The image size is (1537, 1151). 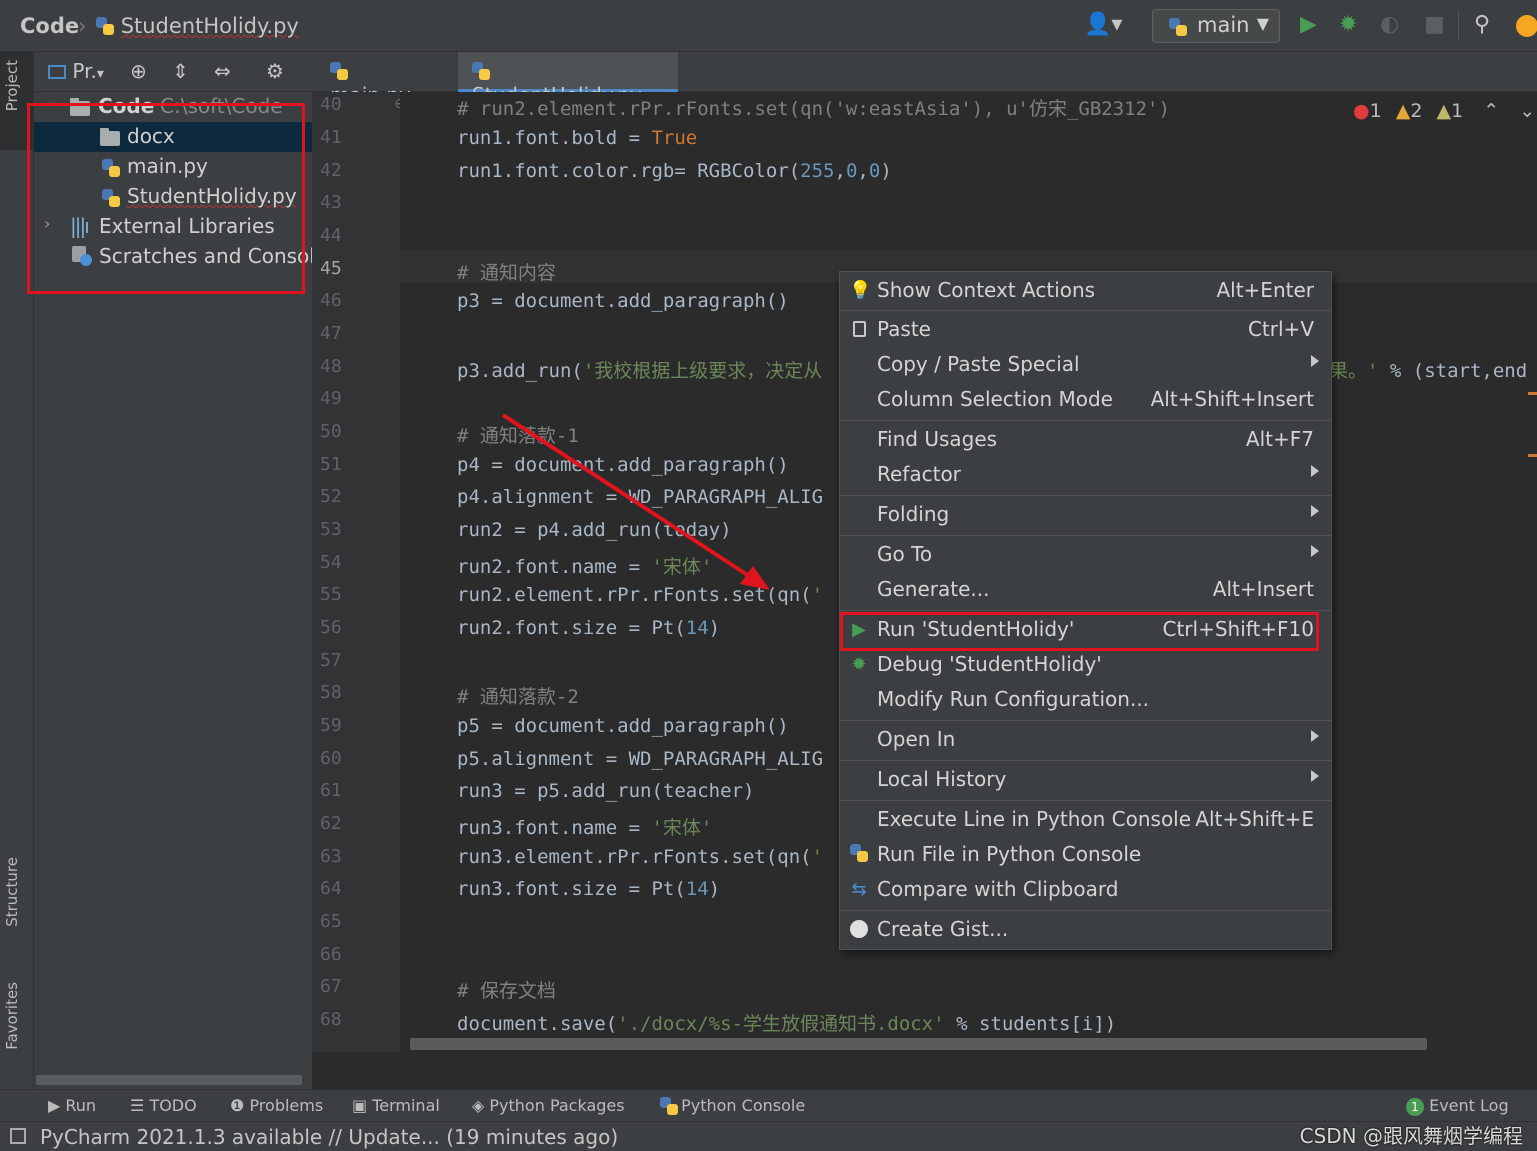 What do you see at coordinates (1085, 665) in the screenshot?
I see `menu-item-debug-studentholidy: ✹ Debug 'StudentHolidy'` at bounding box center [1085, 665].